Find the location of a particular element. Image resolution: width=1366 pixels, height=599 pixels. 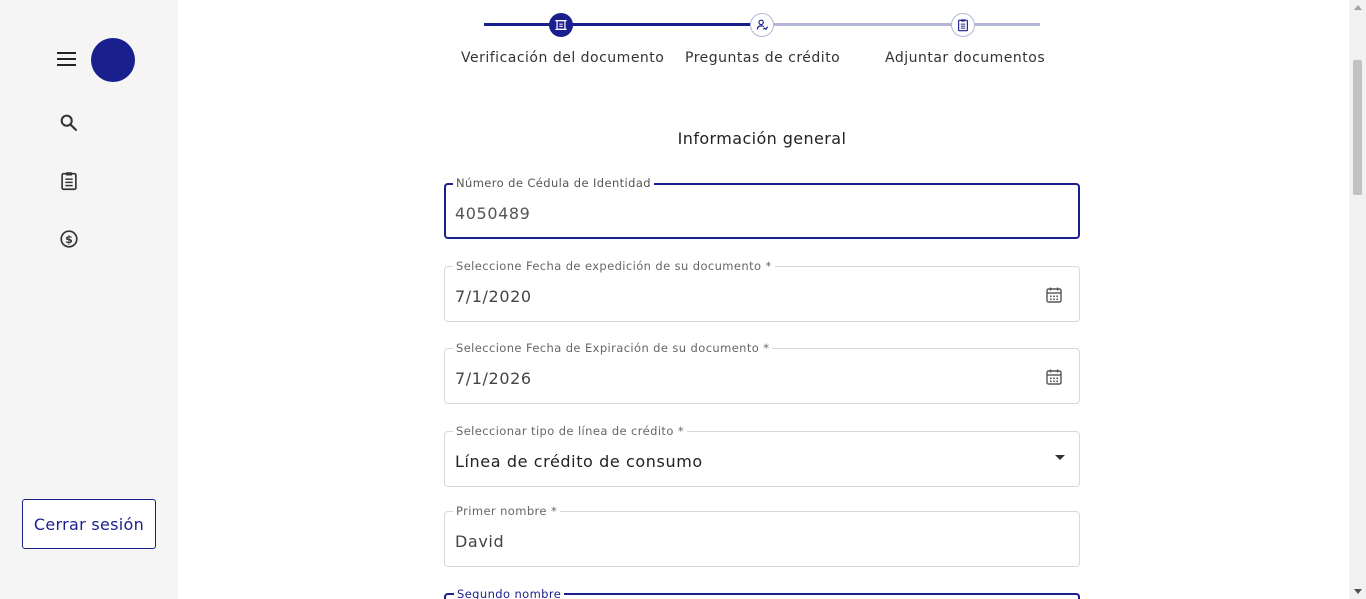

credit-line-label: Seleccionar tipo de línea de crédito * is located at coordinates (570, 431).